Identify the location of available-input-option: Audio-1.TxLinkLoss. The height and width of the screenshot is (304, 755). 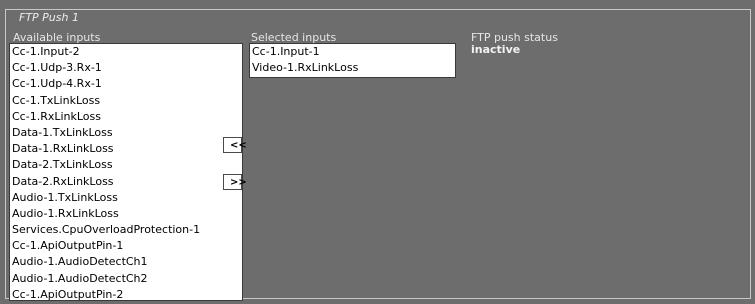
(126, 198).